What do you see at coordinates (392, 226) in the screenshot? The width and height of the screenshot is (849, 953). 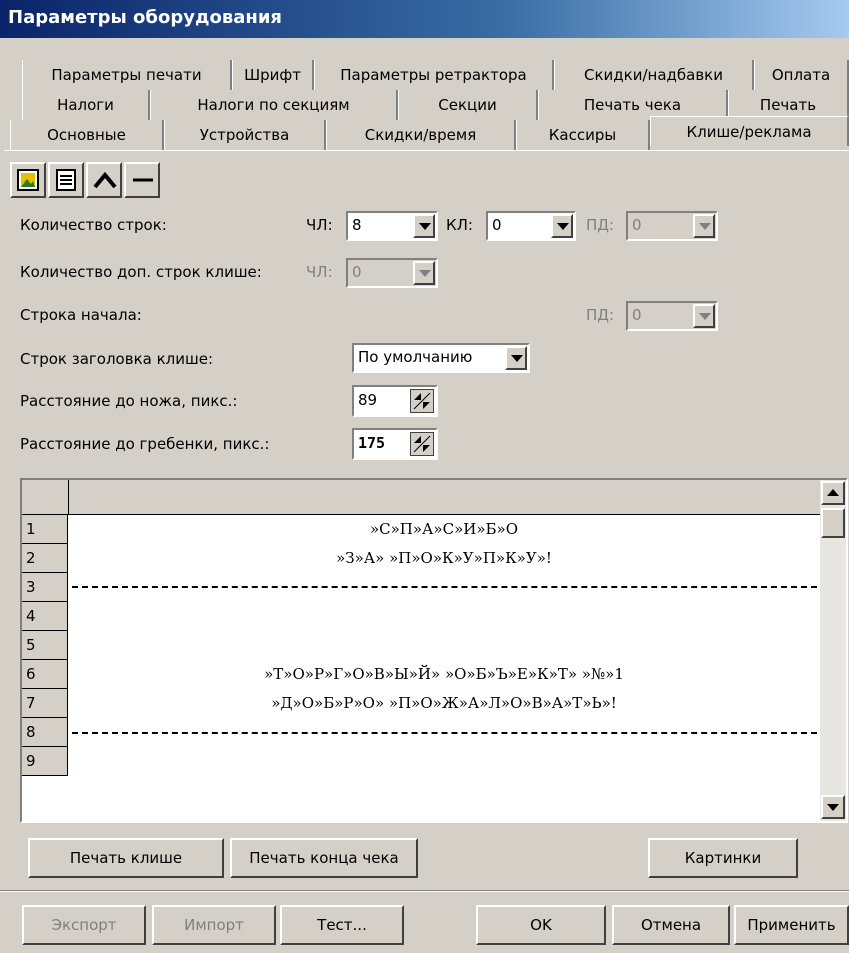 I see `chl-select: 8` at bounding box center [392, 226].